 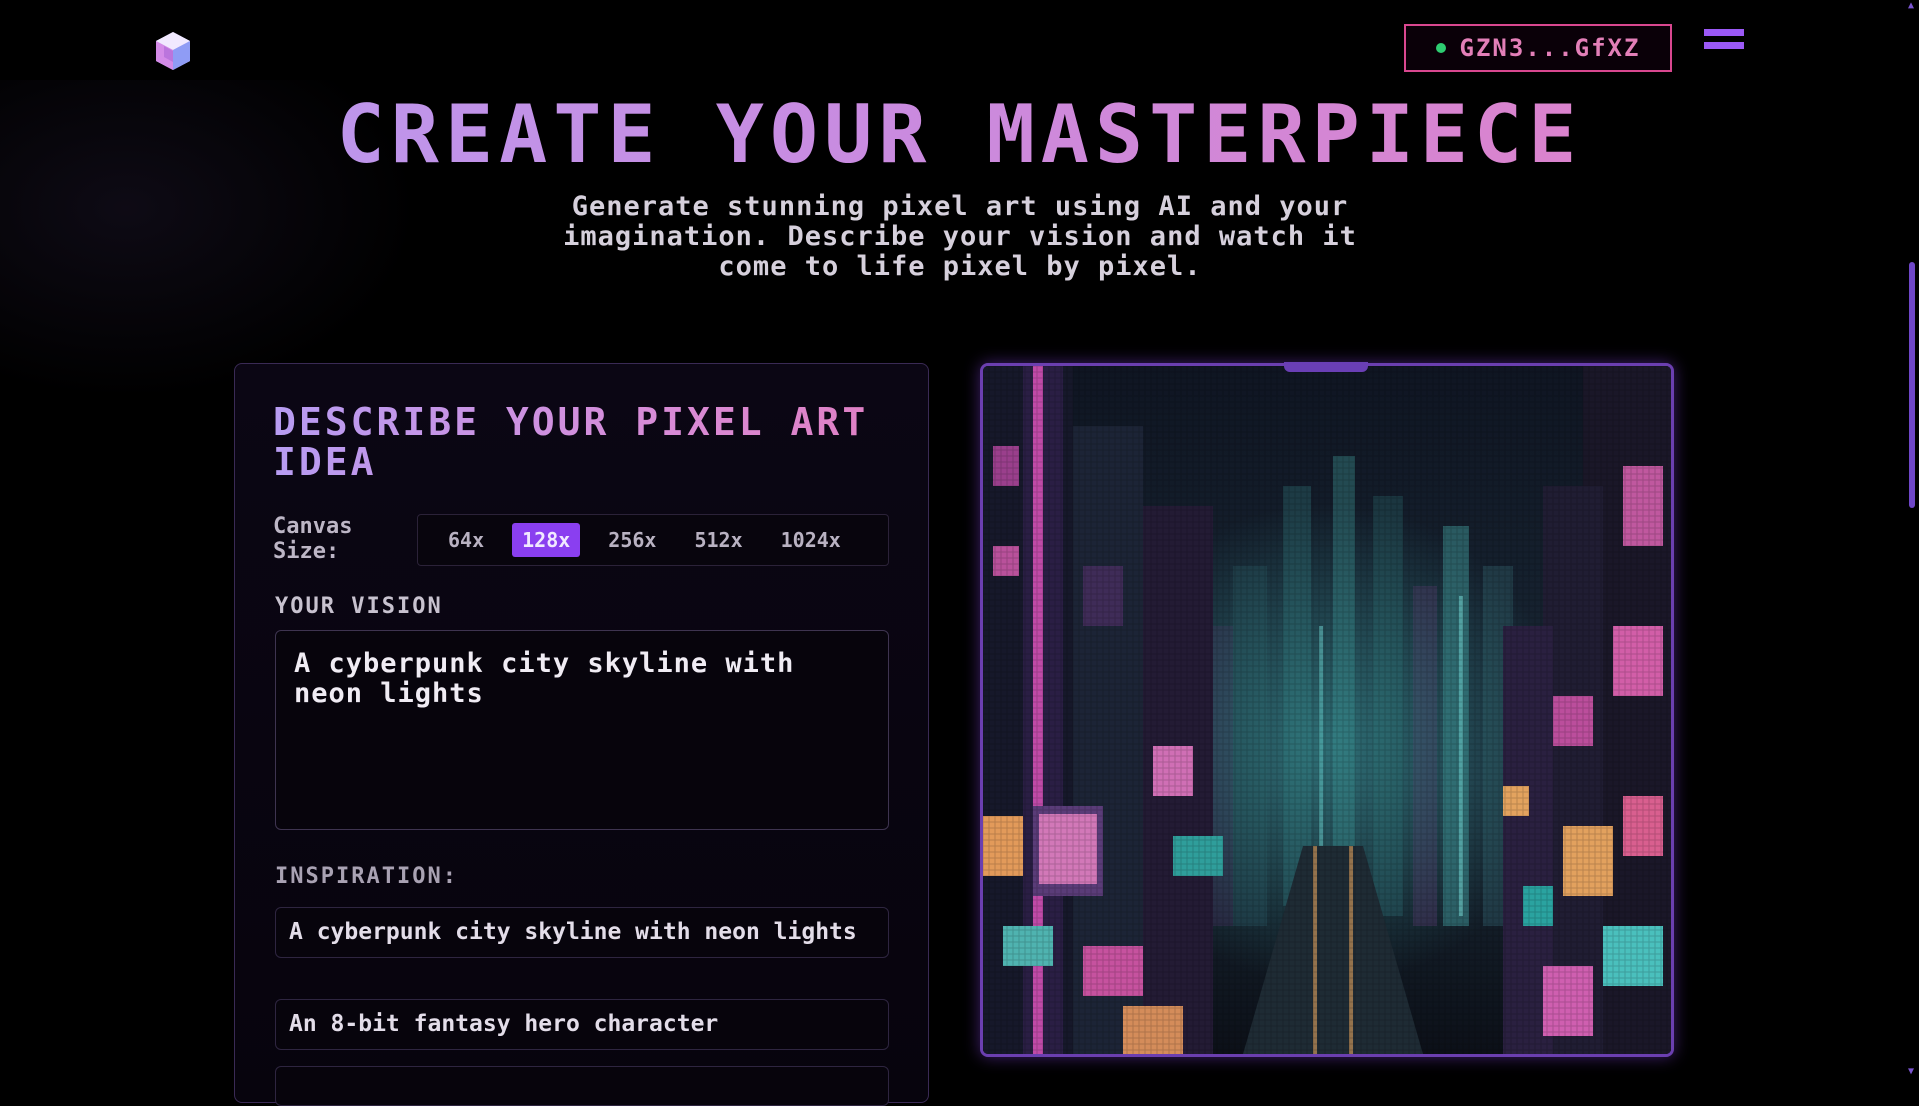 What do you see at coordinates (1440, 48) in the screenshot?
I see `connection-status-dot` at bounding box center [1440, 48].